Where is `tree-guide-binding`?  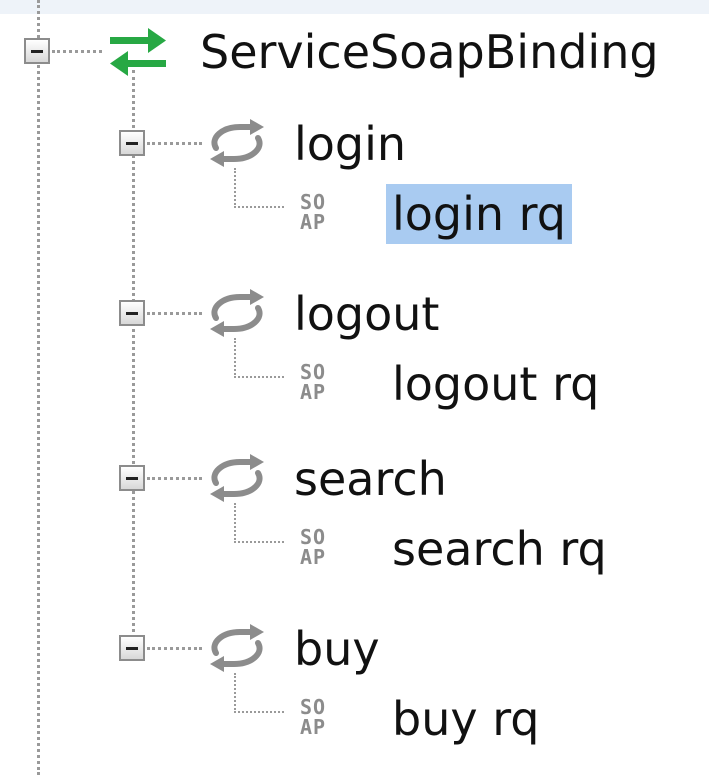 tree-guide-binding is located at coordinates (133, 360).